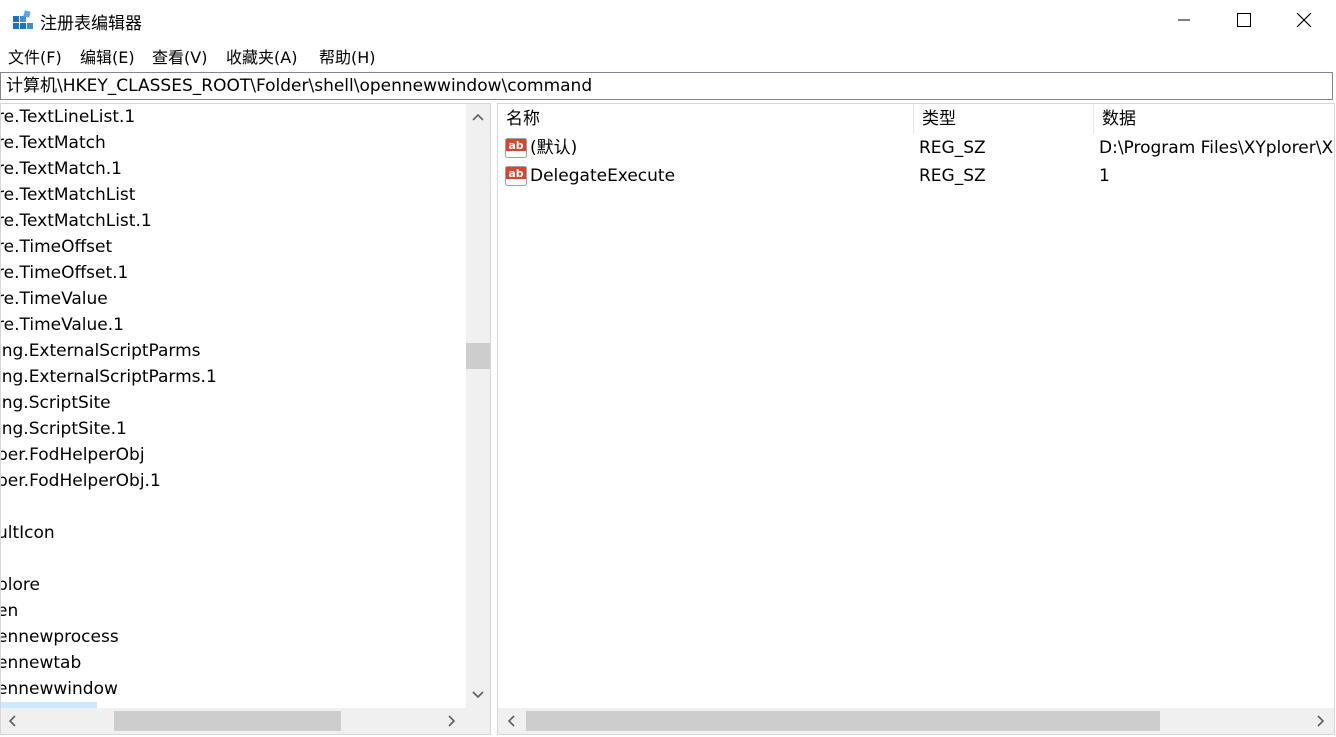  I want to click on scroll-down-button, so click(478, 695).